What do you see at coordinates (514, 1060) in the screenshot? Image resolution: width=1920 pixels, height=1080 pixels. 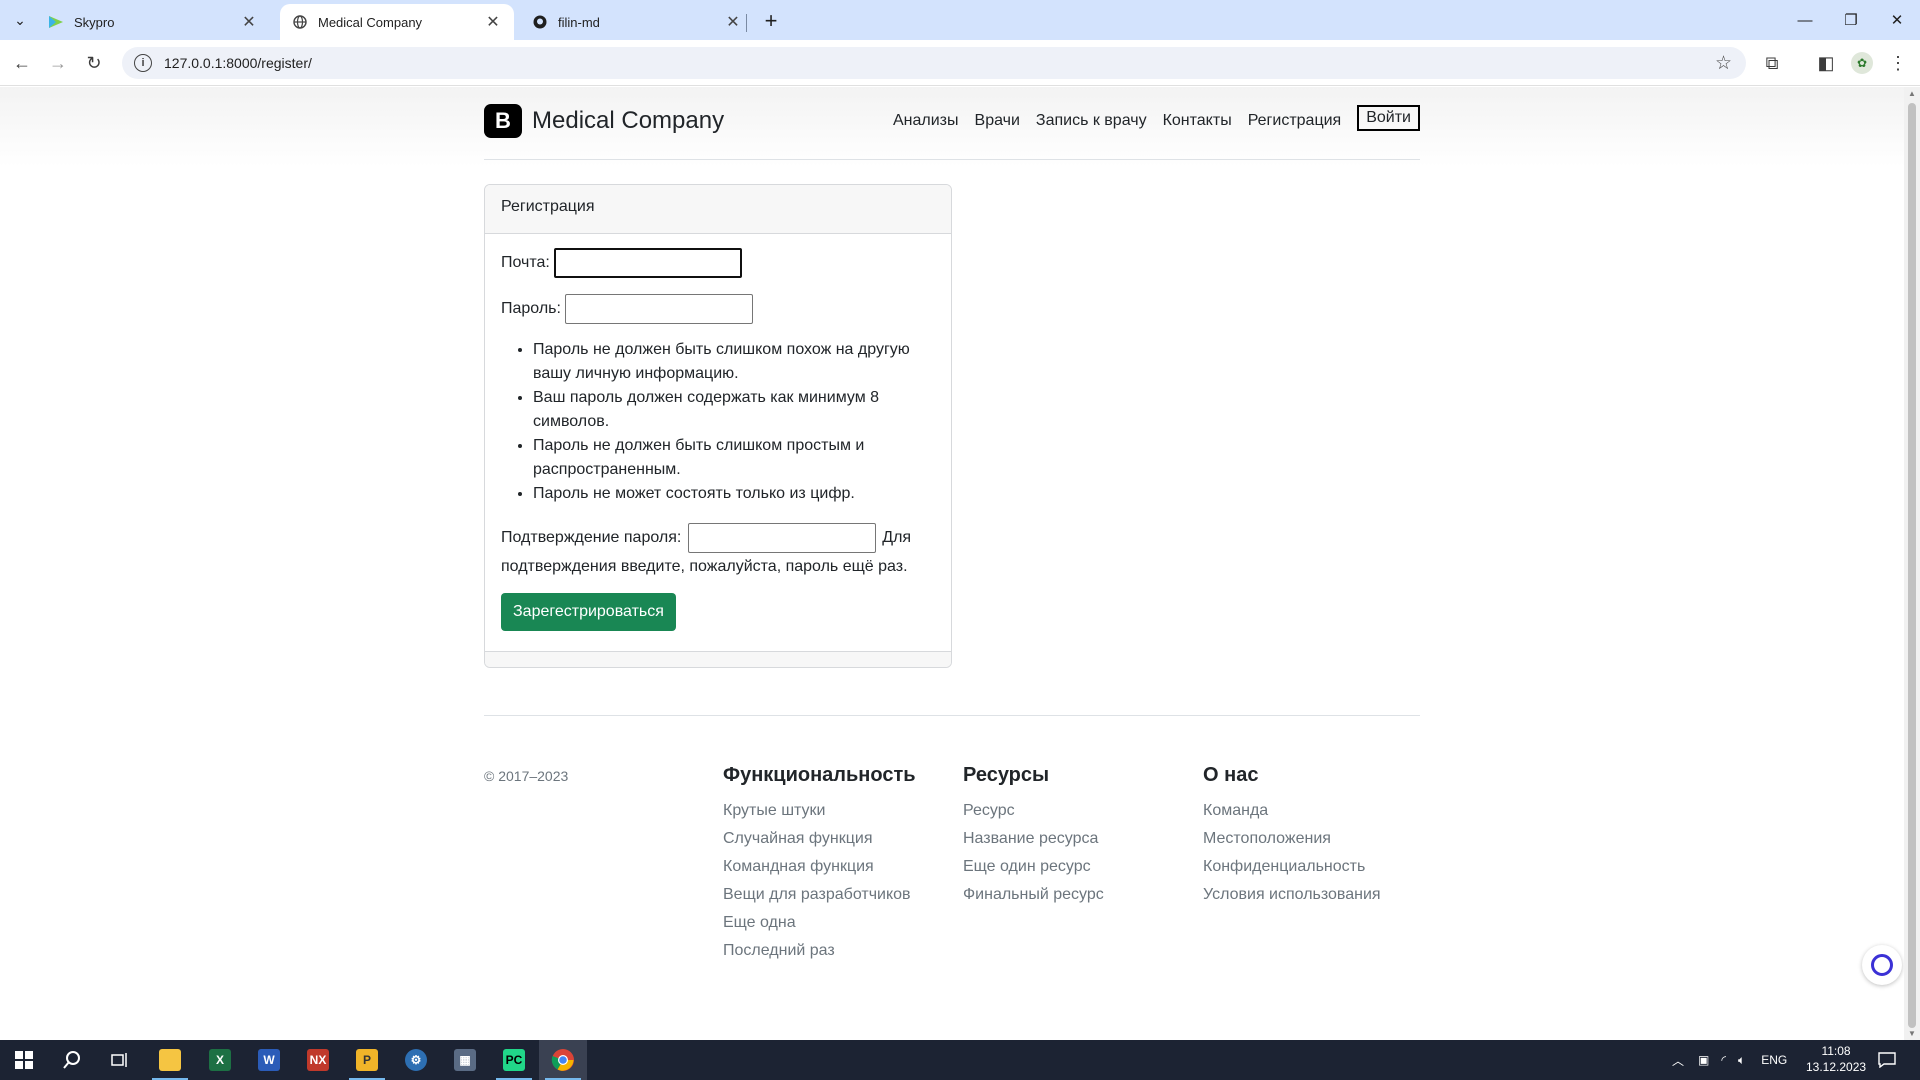 I see `taskbar-app-pycharm: PC` at bounding box center [514, 1060].